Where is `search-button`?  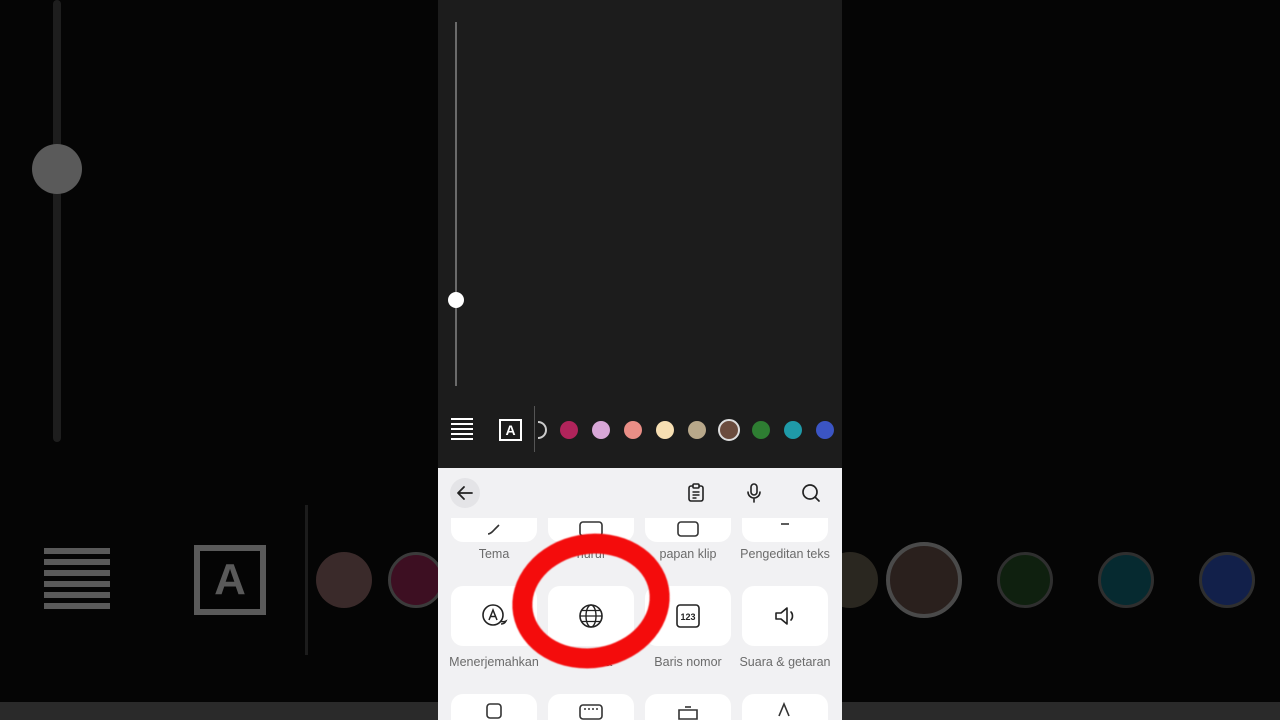 search-button is located at coordinates (811, 493).